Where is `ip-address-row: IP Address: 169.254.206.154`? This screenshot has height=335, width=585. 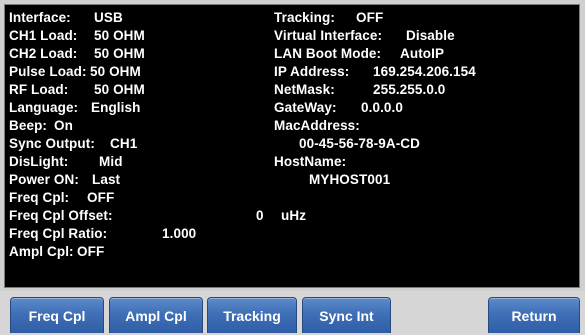 ip-address-row: IP Address: 169.254.206.154 is located at coordinates (375, 72).